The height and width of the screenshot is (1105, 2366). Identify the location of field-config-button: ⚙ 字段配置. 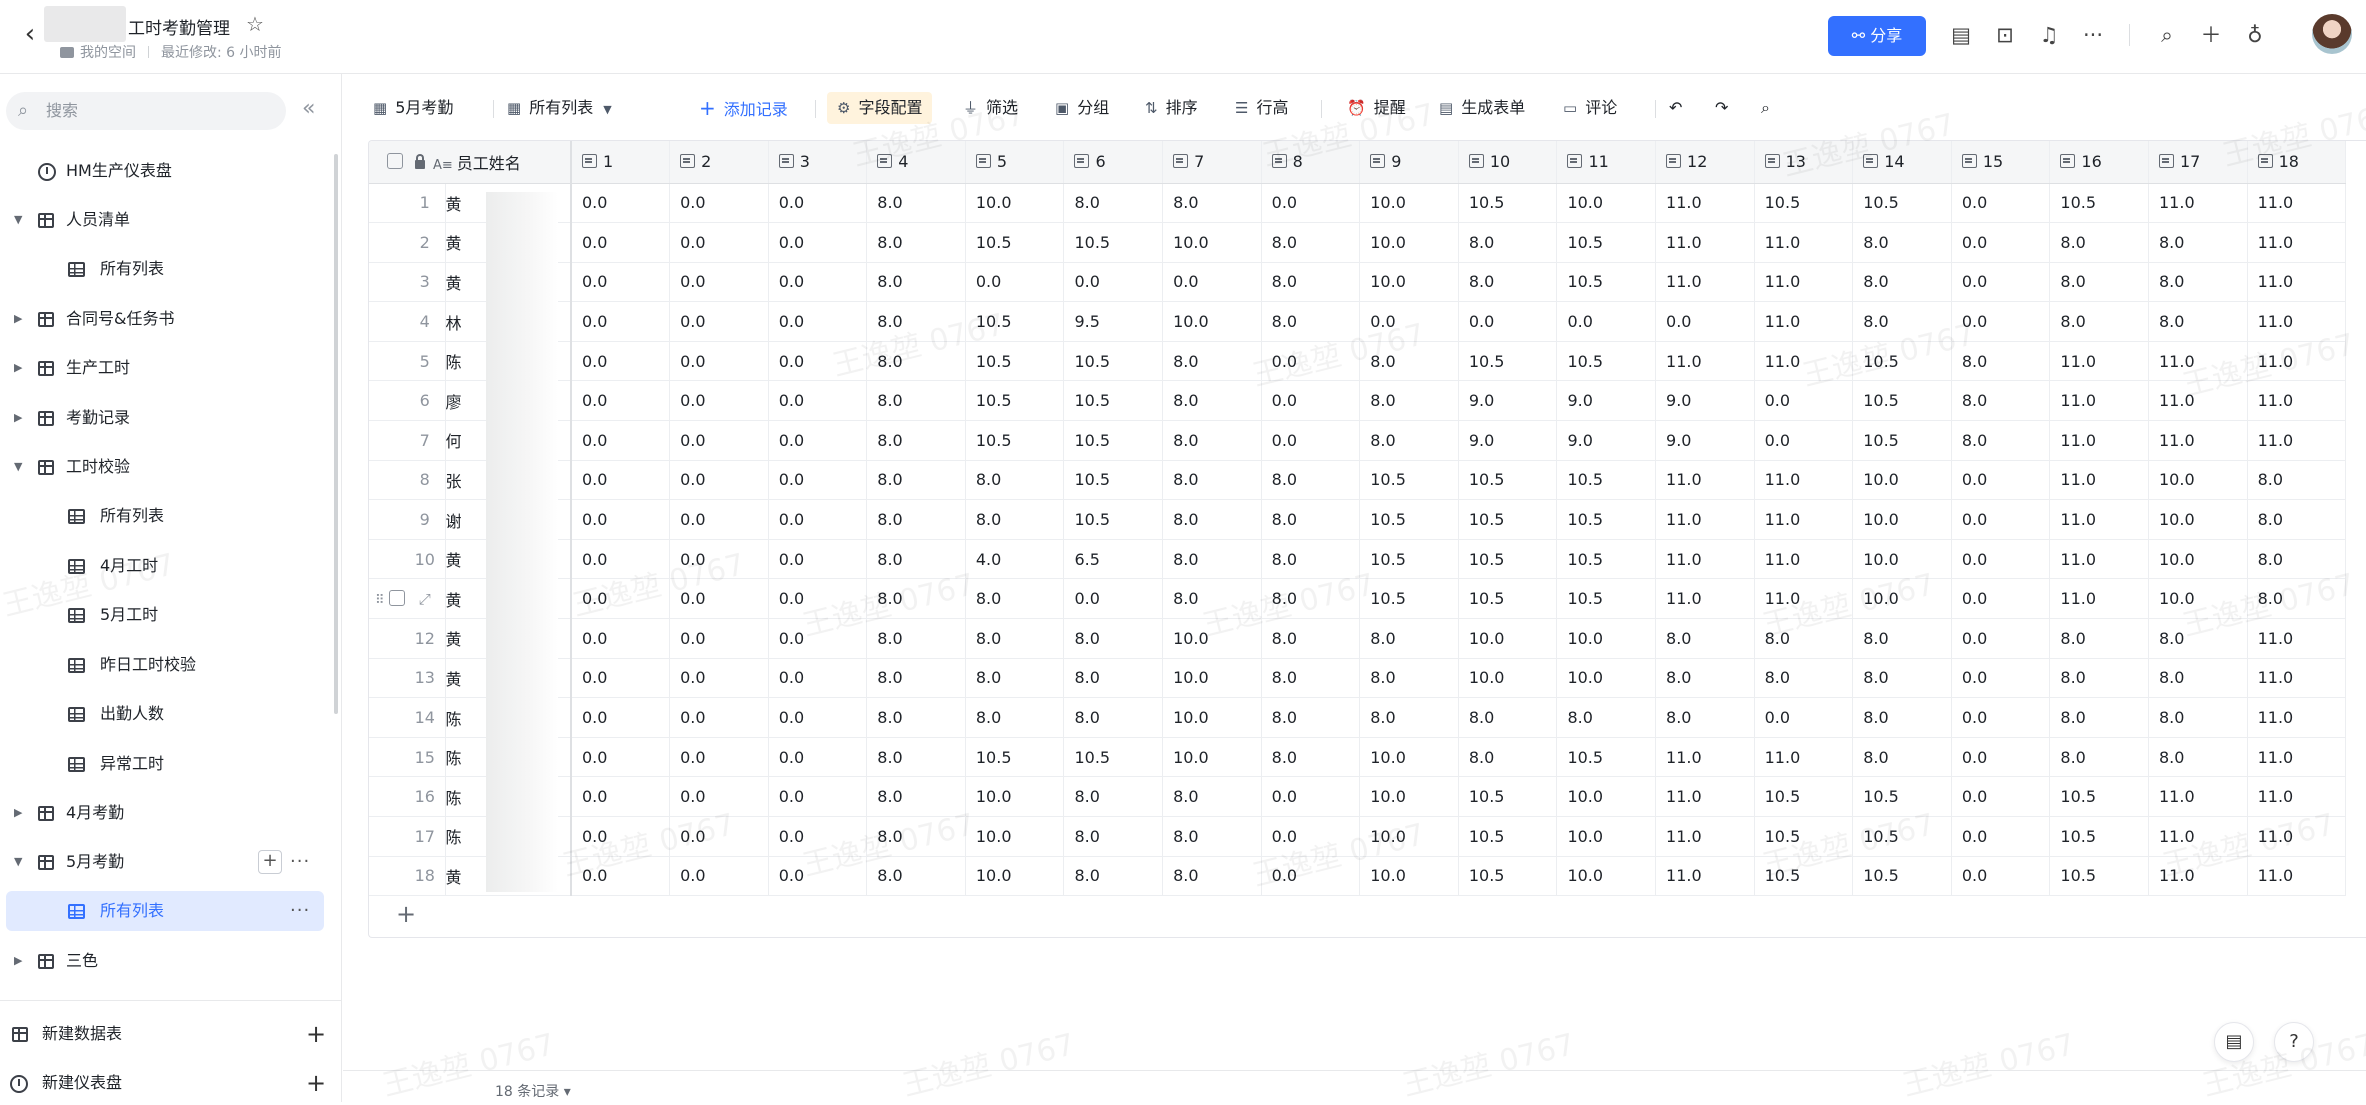
(880, 108).